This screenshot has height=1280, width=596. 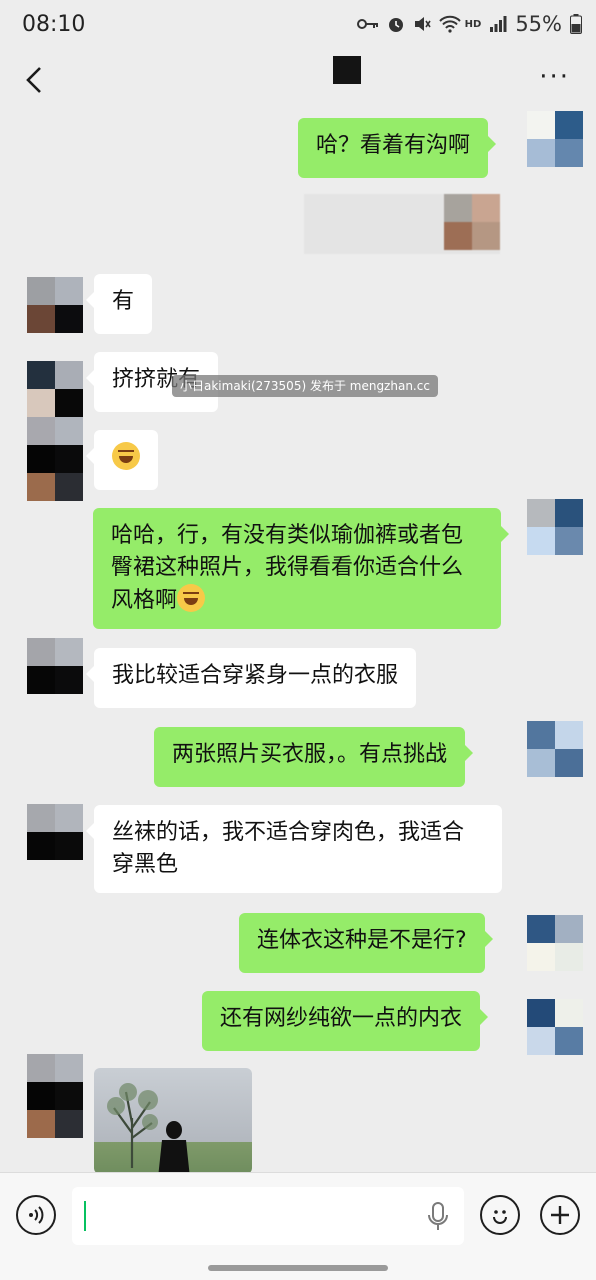 I want to click on more-options-icon: ···, so click(x=554, y=77).